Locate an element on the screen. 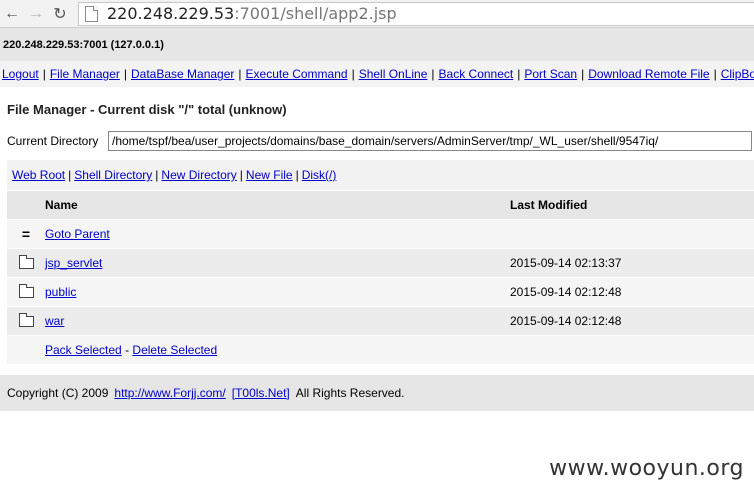 The image size is (754, 495). current-directory-row: Current Directory is located at coordinates (377, 141).